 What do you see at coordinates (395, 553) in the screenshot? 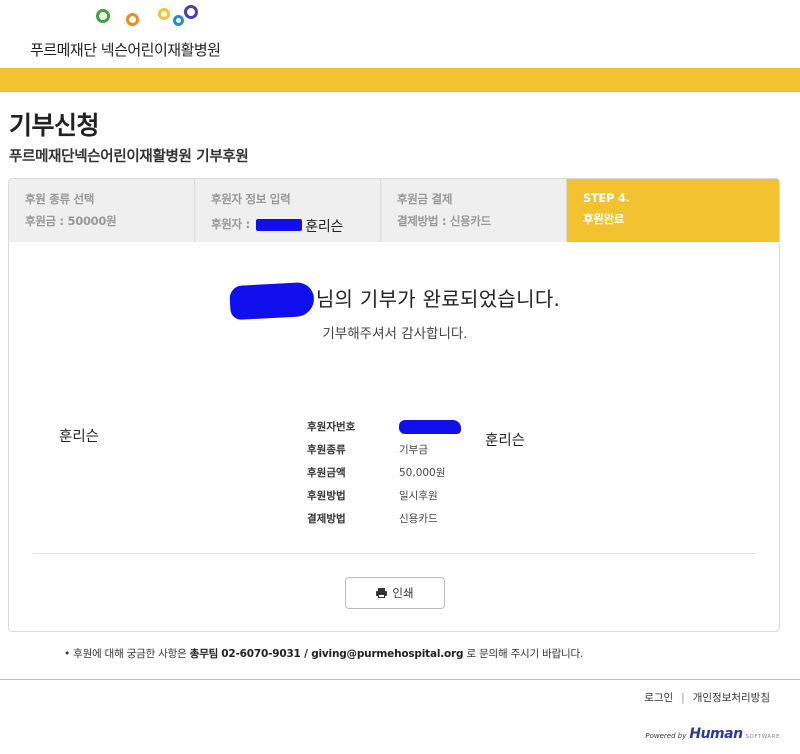
I see `divider` at bounding box center [395, 553].